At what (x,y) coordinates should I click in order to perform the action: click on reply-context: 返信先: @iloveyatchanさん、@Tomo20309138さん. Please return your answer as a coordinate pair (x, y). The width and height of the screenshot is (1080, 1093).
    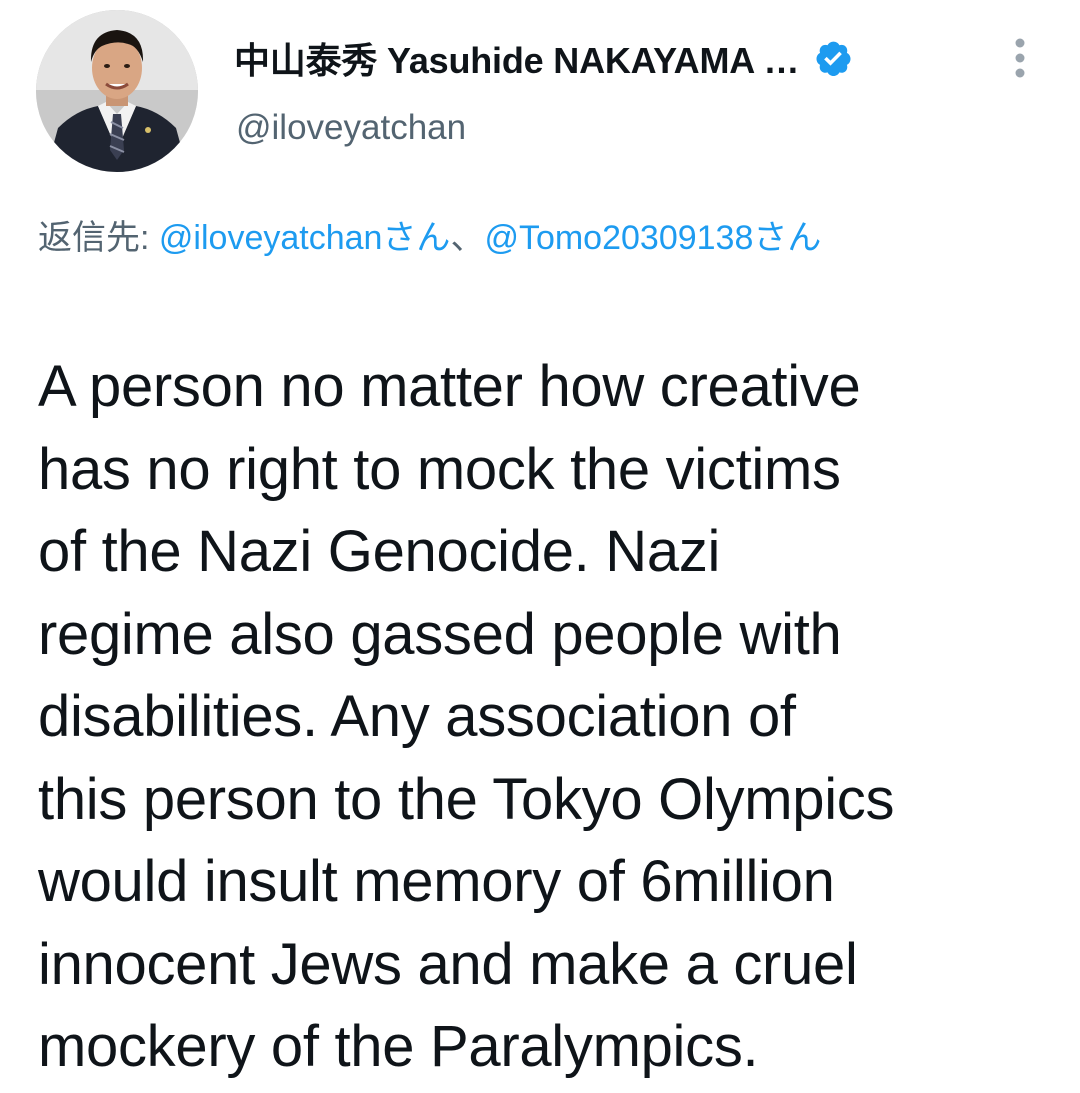
    Looking at the image, I should click on (543, 238).